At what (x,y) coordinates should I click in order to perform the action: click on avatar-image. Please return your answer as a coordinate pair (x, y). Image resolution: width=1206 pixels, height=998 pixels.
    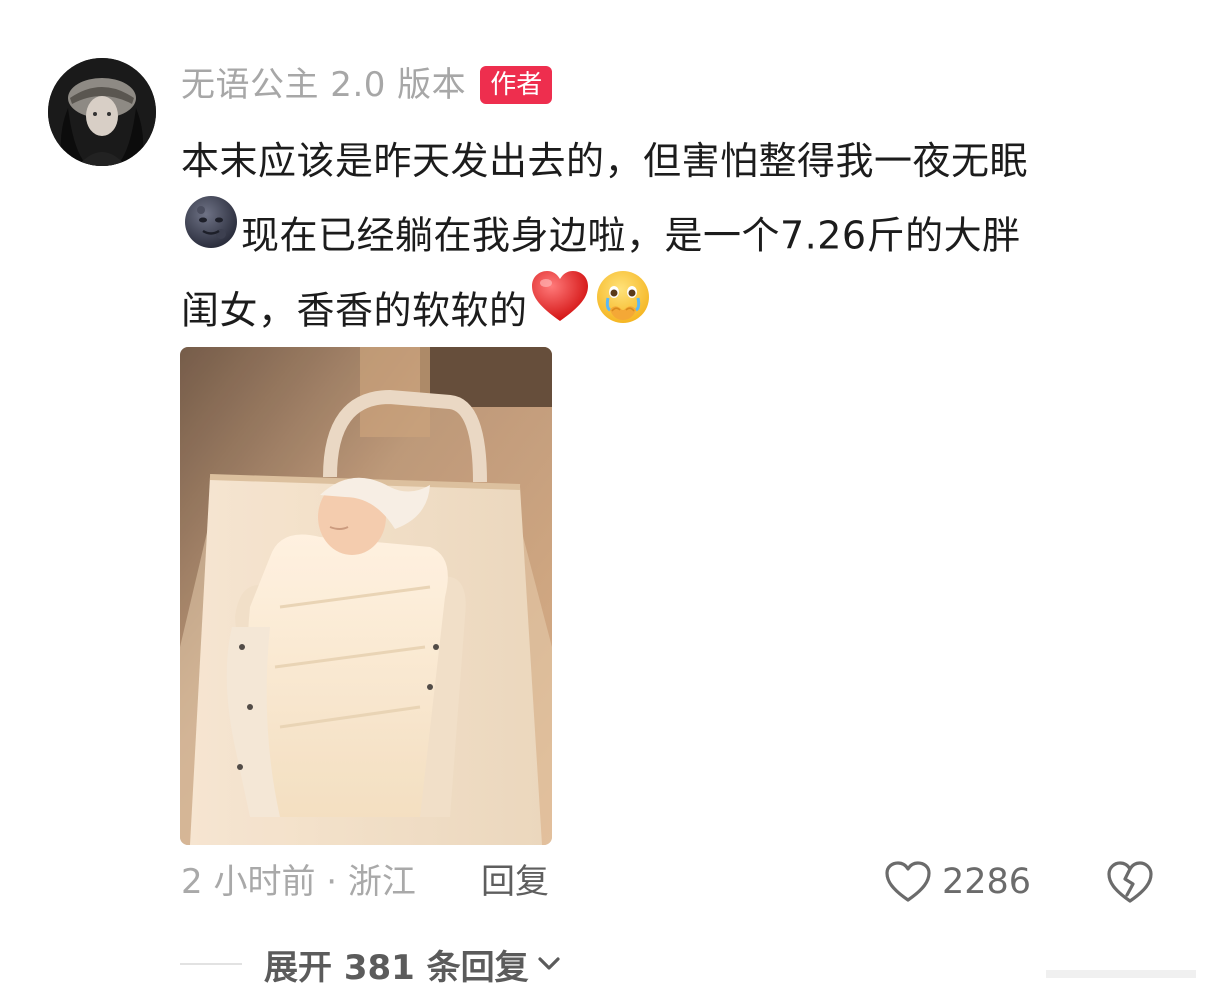
    Looking at the image, I should click on (102, 112).